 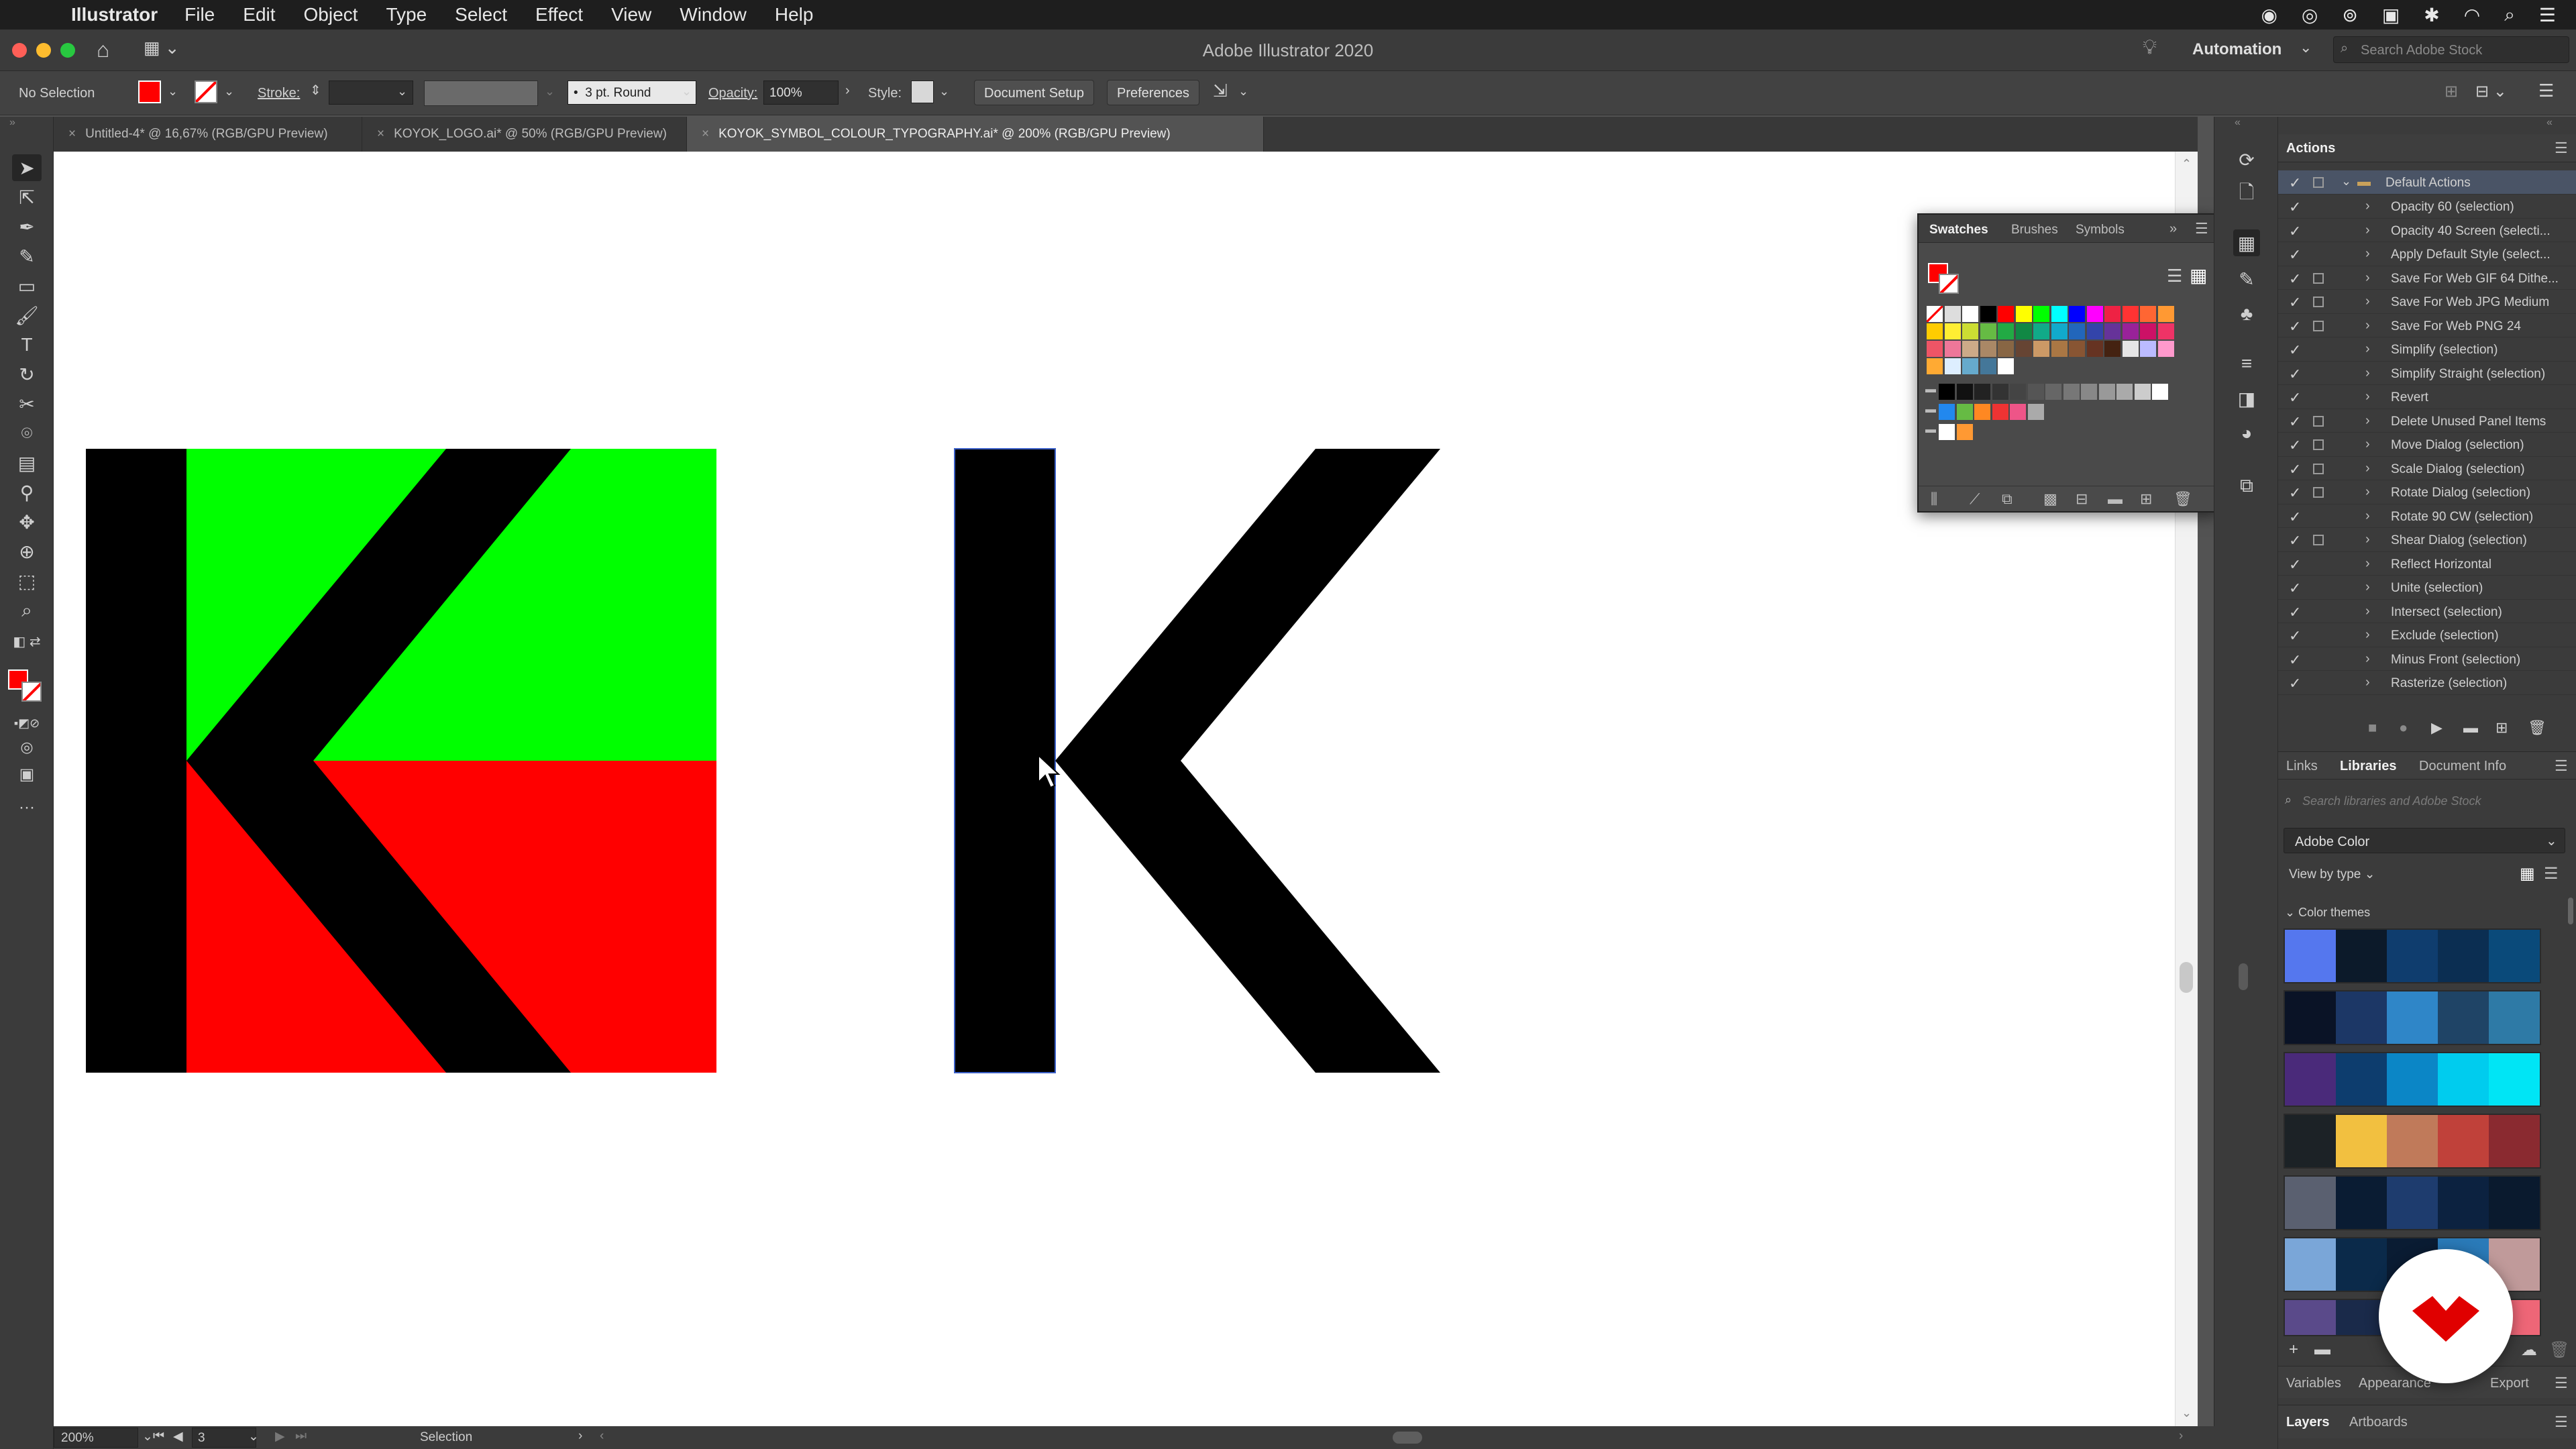 I want to click on previous-artboard-icon: ◀, so click(x=178, y=1436).